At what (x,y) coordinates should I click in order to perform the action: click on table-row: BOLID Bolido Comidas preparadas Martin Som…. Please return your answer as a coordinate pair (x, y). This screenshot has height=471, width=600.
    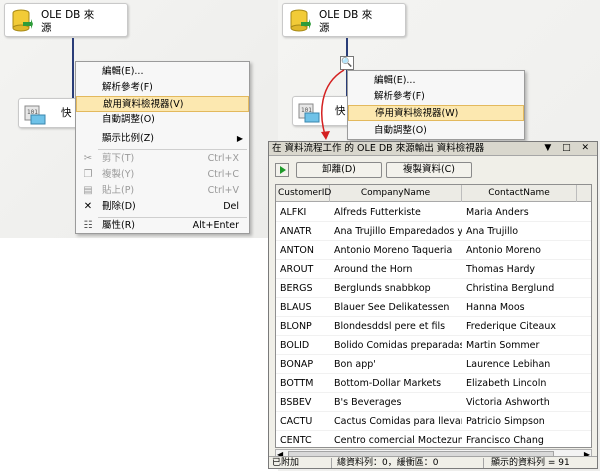
    Looking at the image, I should click on (433, 345).